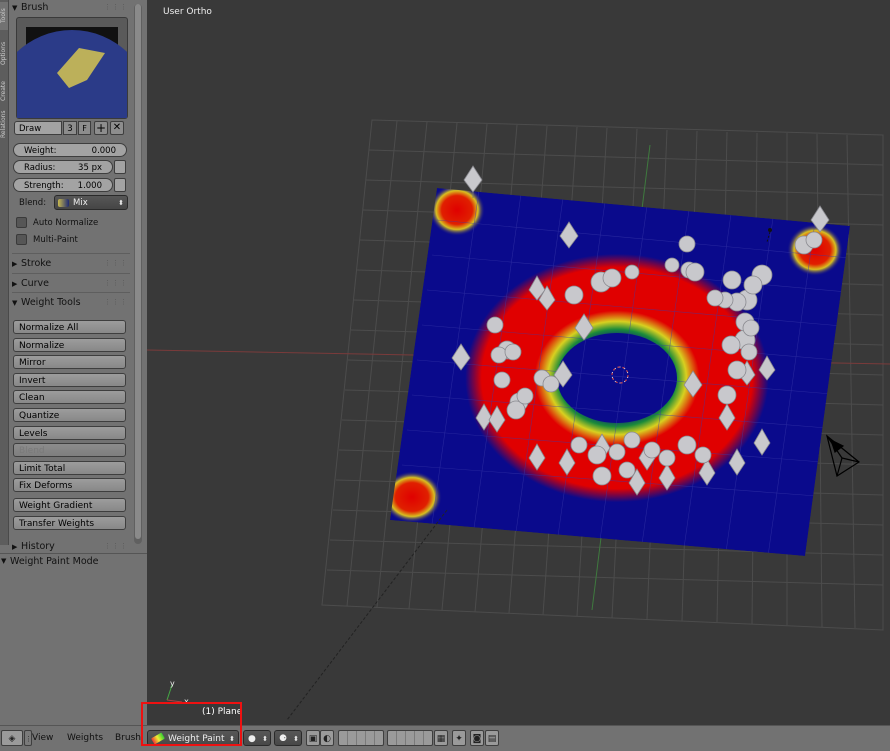  I want to click on highlight-box, so click(191, 724).